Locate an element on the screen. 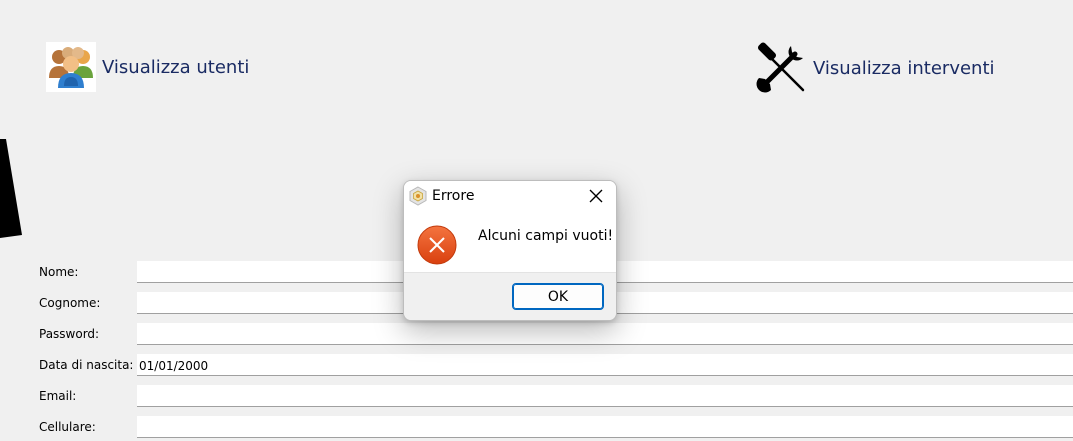  java-app-icon is located at coordinates (418, 196).